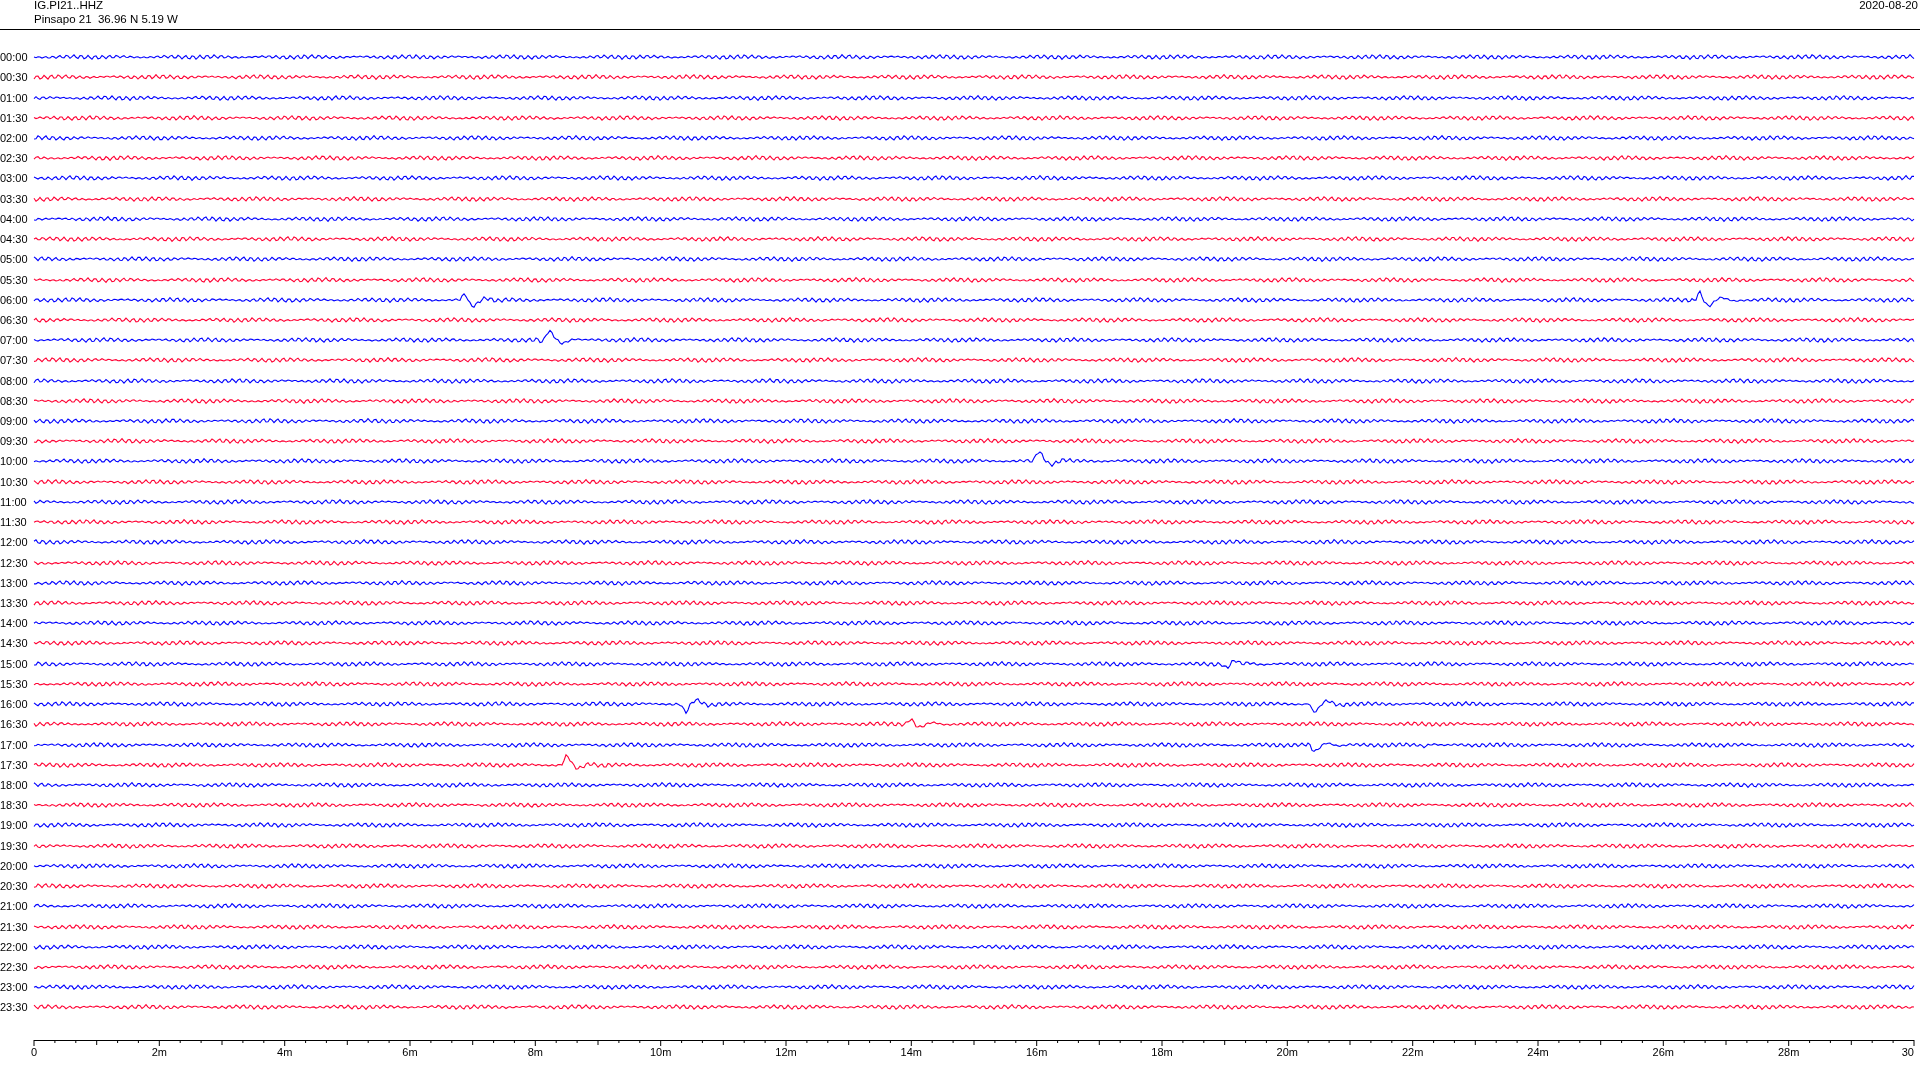 Image resolution: width=1920 pixels, height=1080 pixels. What do you see at coordinates (14, 886) in the screenshot?
I see `time-label: 20:30` at bounding box center [14, 886].